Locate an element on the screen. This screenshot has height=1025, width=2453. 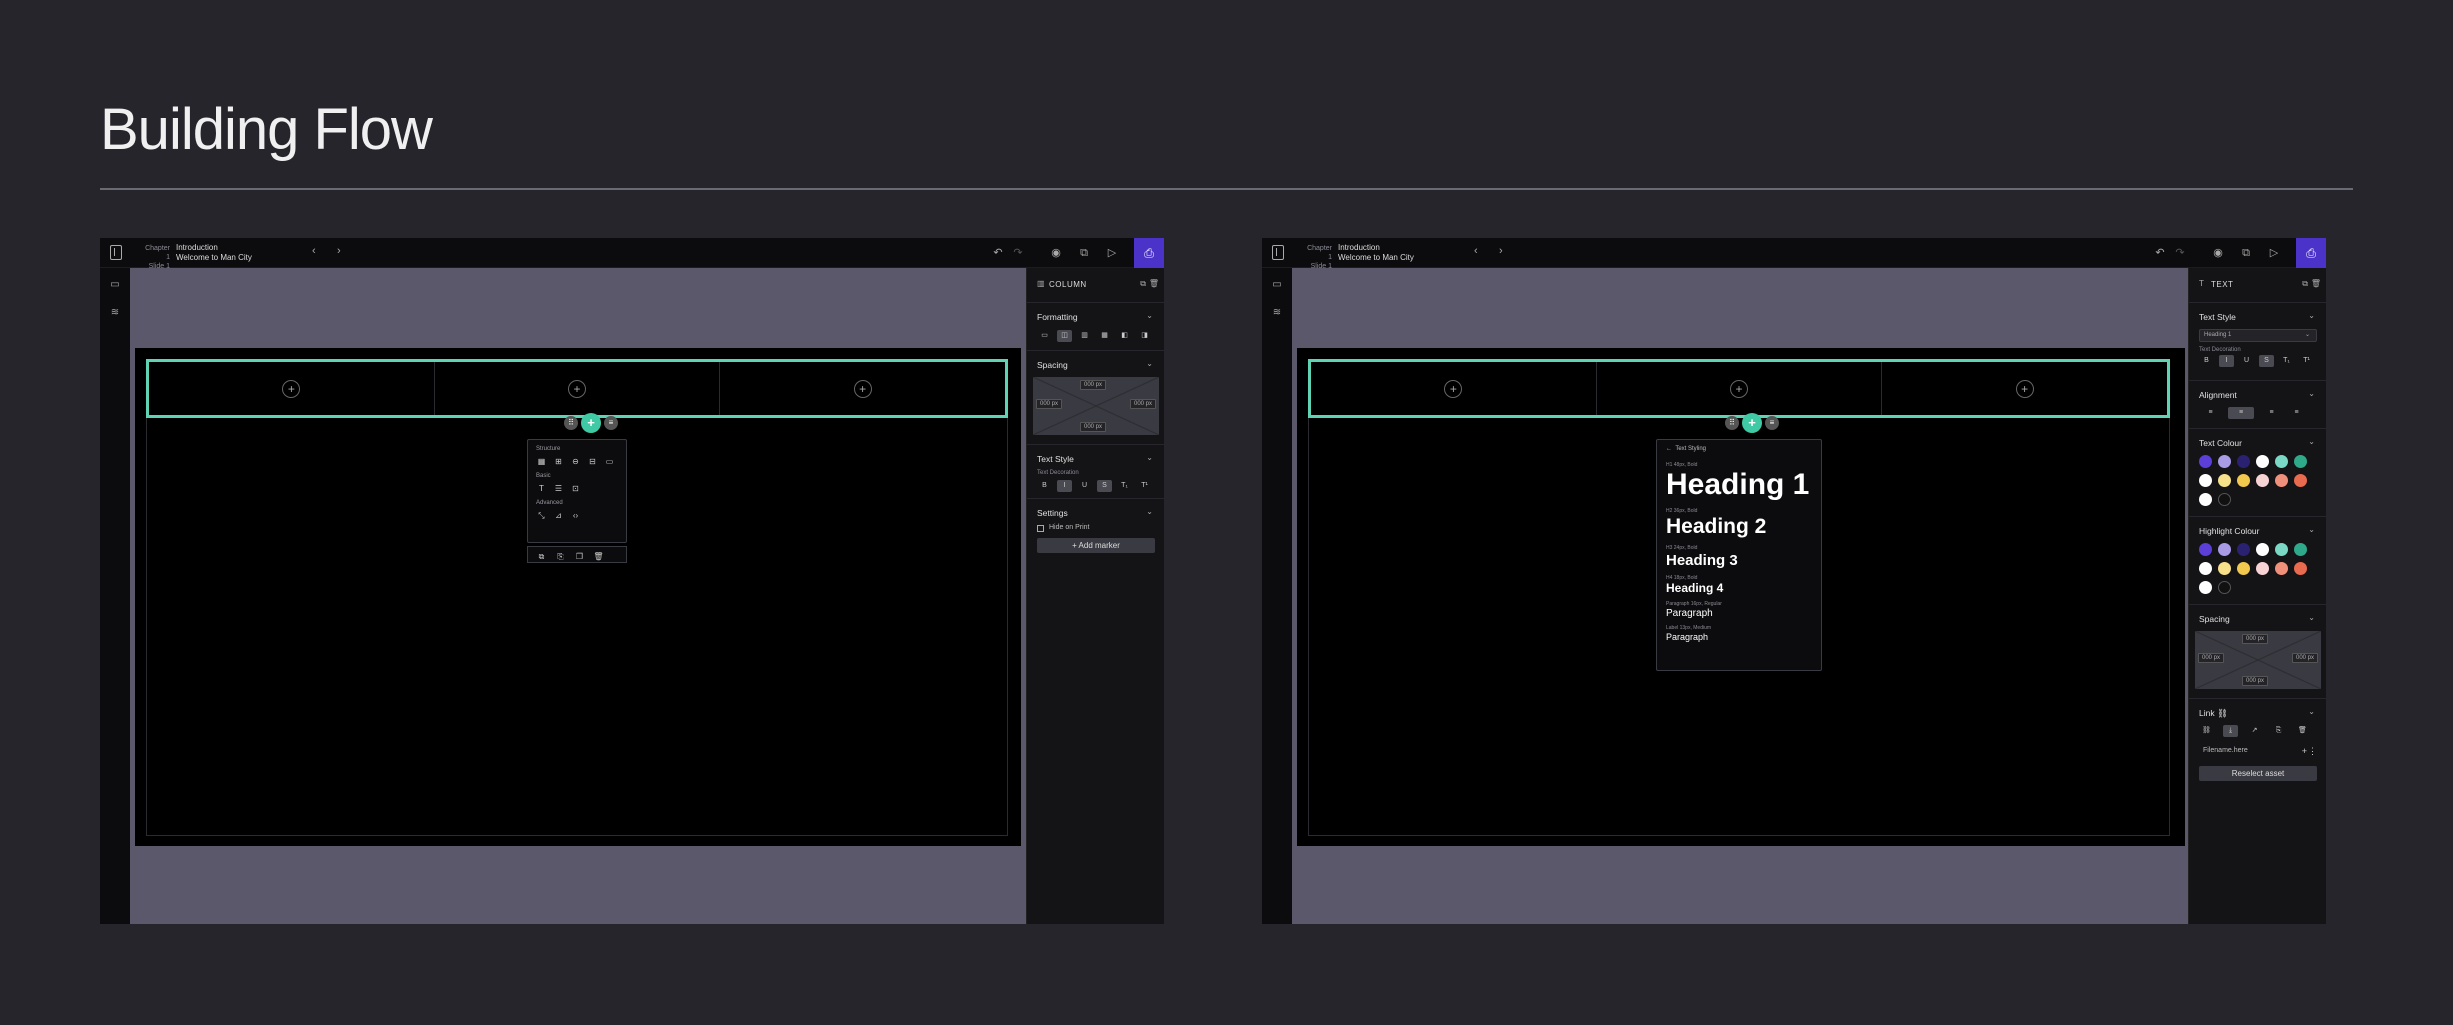
logo-icon is located at coordinates (1278, 252).